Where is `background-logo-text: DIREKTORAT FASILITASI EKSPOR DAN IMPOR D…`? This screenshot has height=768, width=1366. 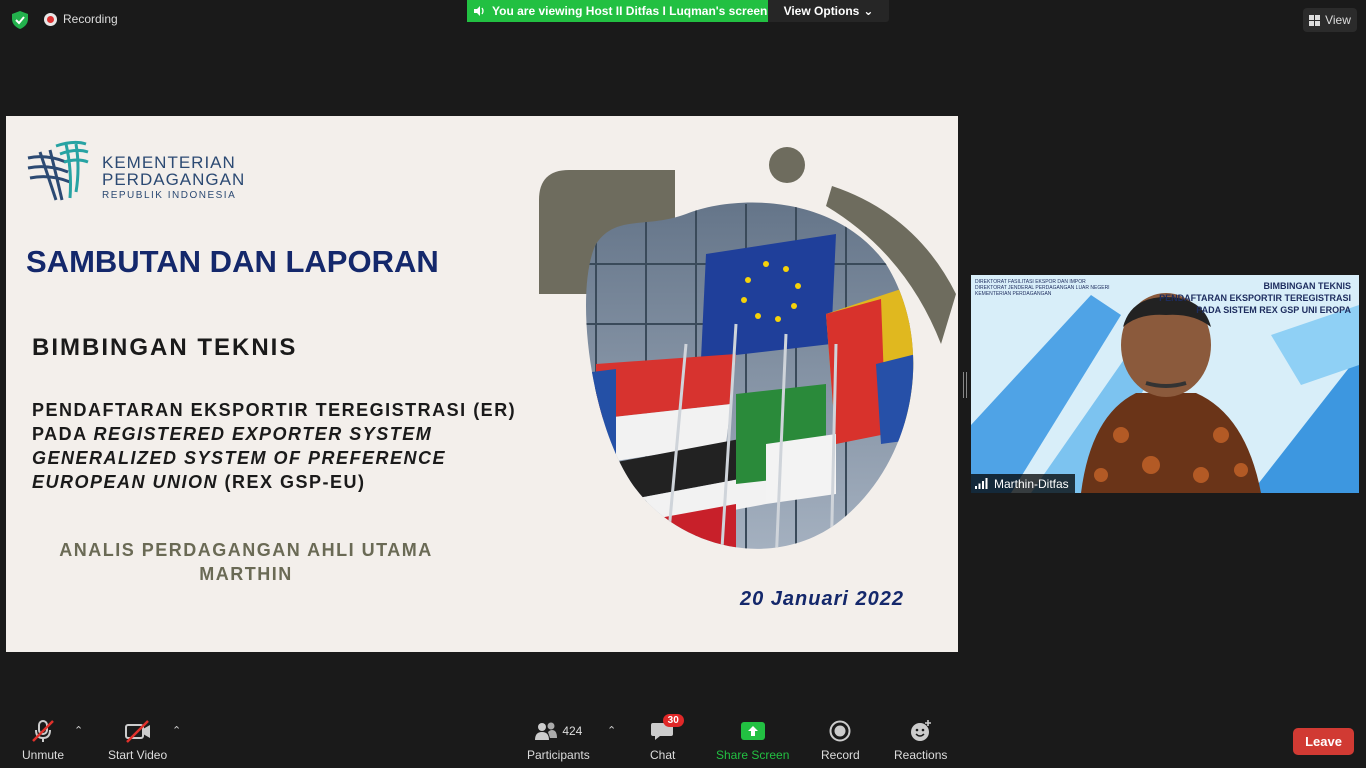 background-logo-text: DIREKTORAT FASILITASI EKSPOR DAN IMPOR D… is located at coordinates (1042, 288).